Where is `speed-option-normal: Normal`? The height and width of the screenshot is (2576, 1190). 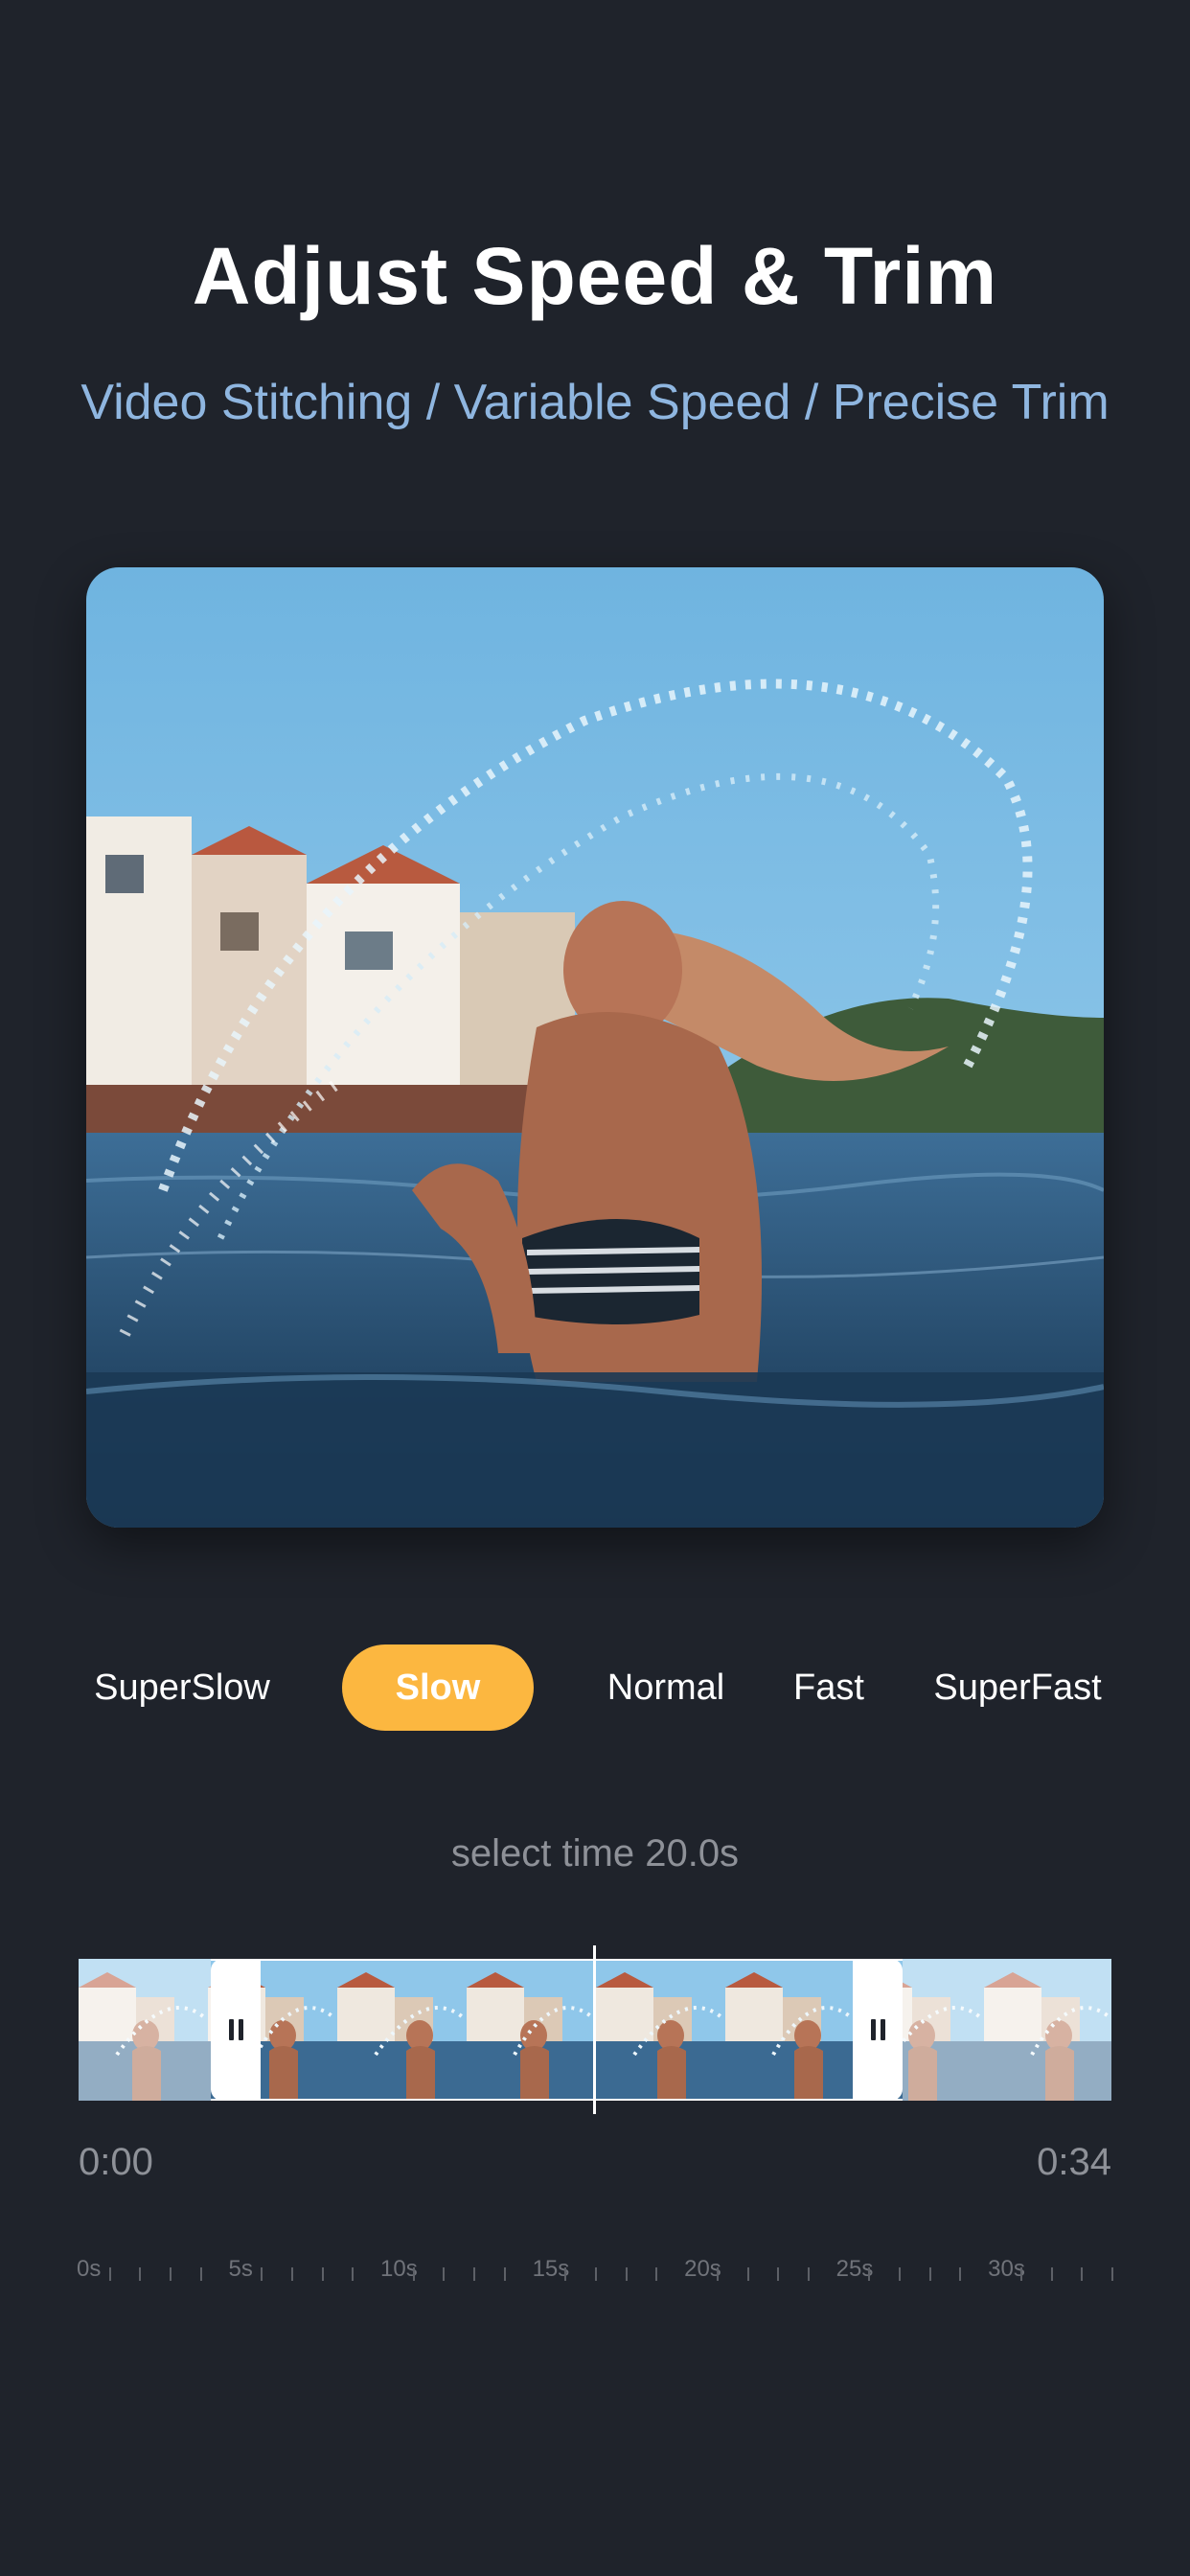
speed-option-normal: Normal is located at coordinates (666, 1687).